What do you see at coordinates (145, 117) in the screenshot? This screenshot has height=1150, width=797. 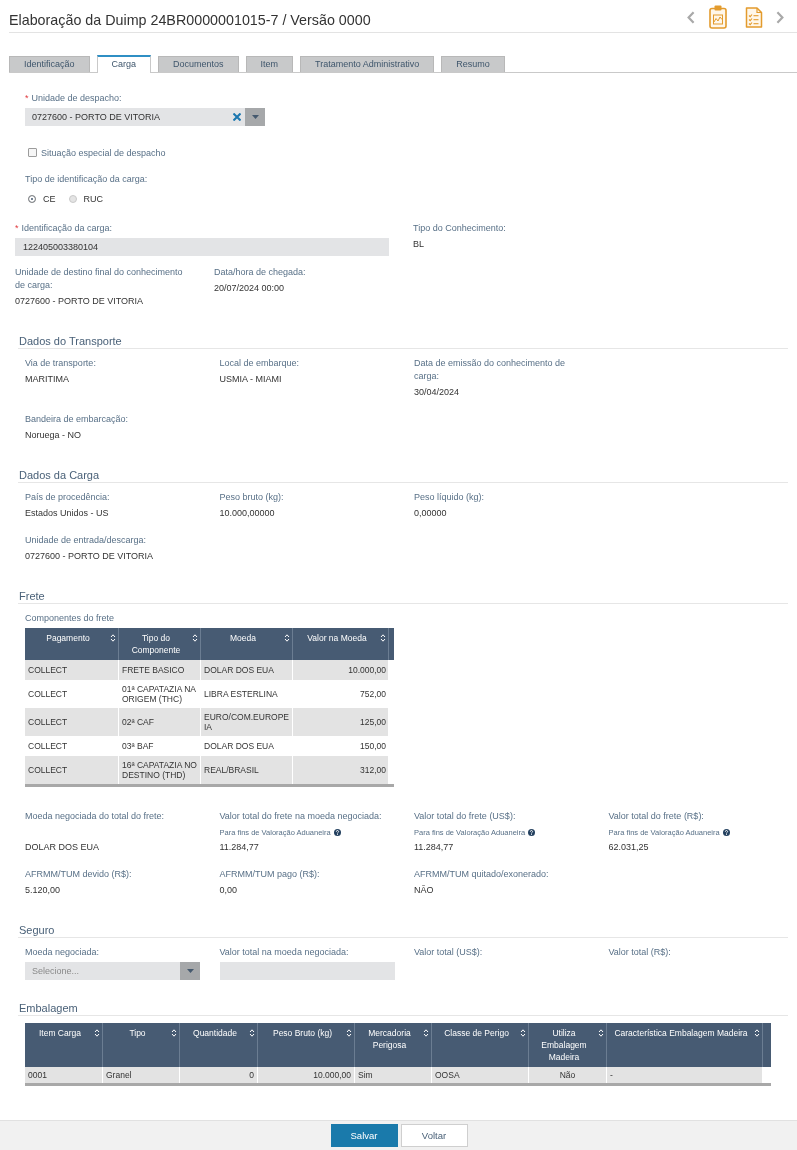 I see `select-field: 0727600 - PORTO DE VITORIA` at bounding box center [145, 117].